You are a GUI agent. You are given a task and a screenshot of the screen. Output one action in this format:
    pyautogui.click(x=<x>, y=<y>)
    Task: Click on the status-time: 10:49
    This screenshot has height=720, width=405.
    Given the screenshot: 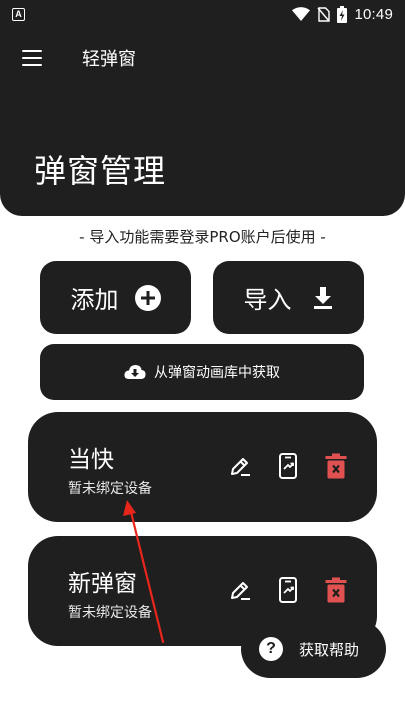 What is the action you would take?
    pyautogui.click(x=373, y=14)
    